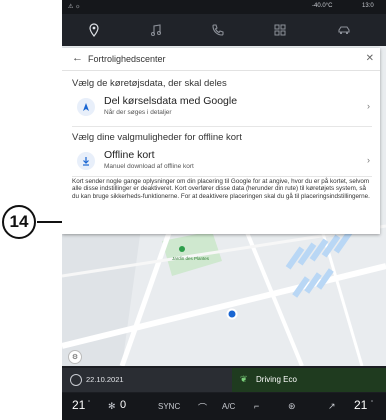  What do you see at coordinates (332, 406) in the screenshot?
I see `air-direction-icon: ↗` at bounding box center [332, 406].